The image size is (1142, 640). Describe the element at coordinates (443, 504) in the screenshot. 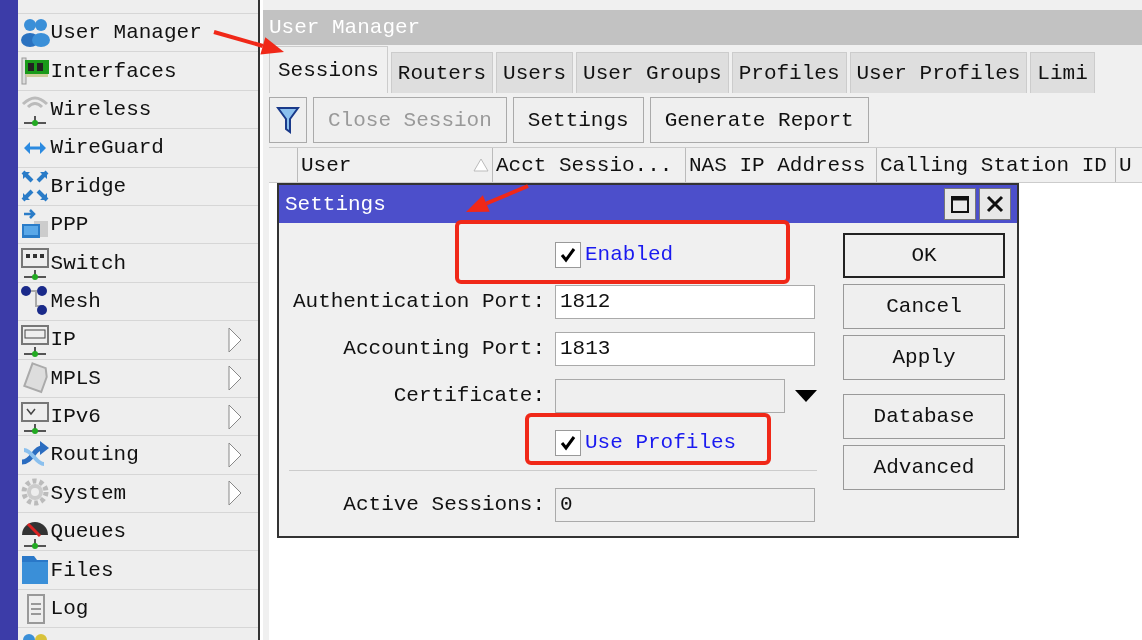

I see `field-label: Active Sessions:` at that location.